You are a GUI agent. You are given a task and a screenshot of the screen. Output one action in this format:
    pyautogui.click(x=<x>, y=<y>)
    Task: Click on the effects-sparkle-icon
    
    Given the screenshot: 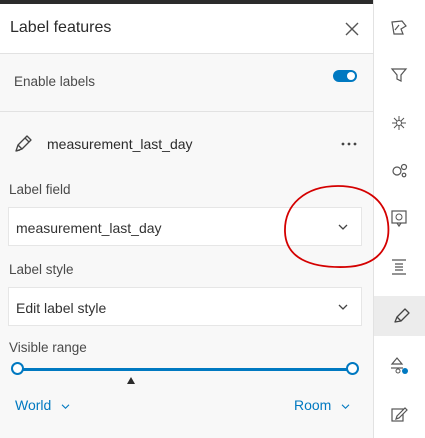 What is the action you would take?
    pyautogui.click(x=399, y=123)
    